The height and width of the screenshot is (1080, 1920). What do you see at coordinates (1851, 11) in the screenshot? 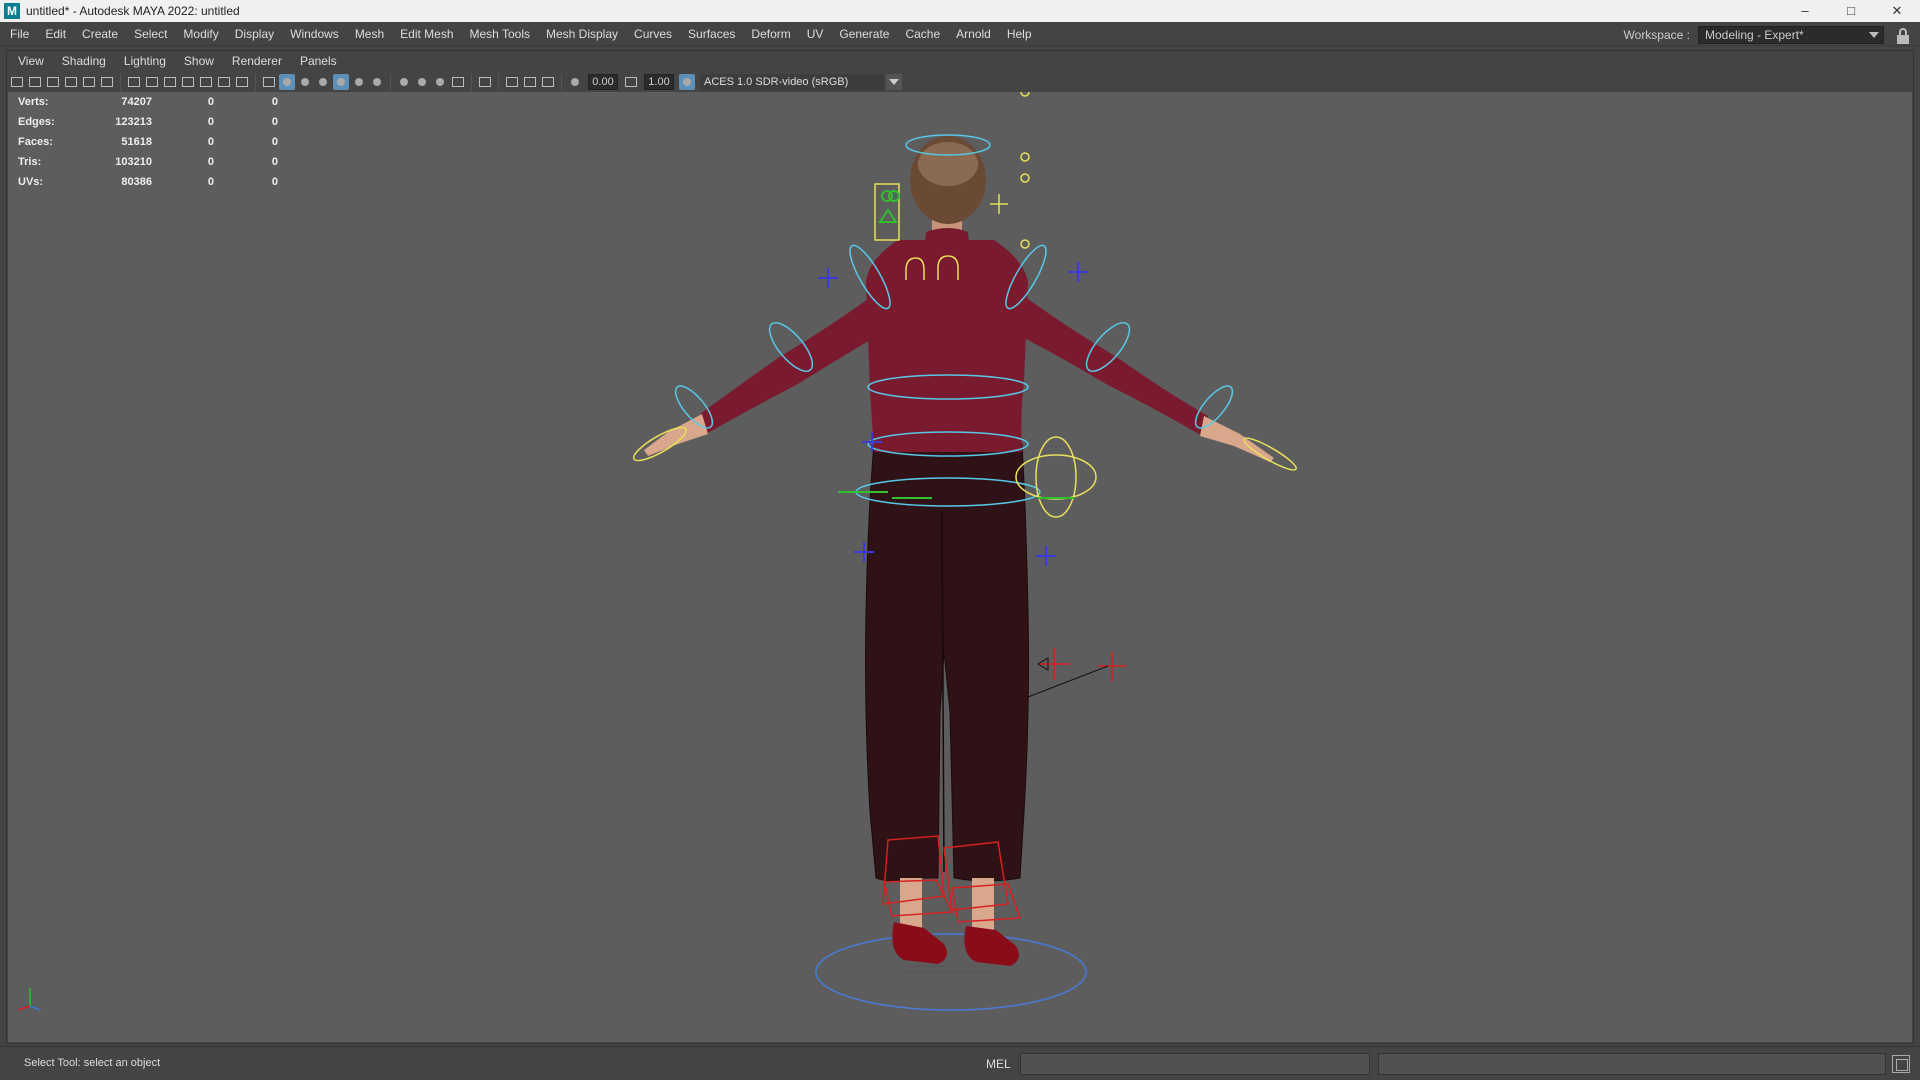
I see `restore-button: □` at bounding box center [1851, 11].